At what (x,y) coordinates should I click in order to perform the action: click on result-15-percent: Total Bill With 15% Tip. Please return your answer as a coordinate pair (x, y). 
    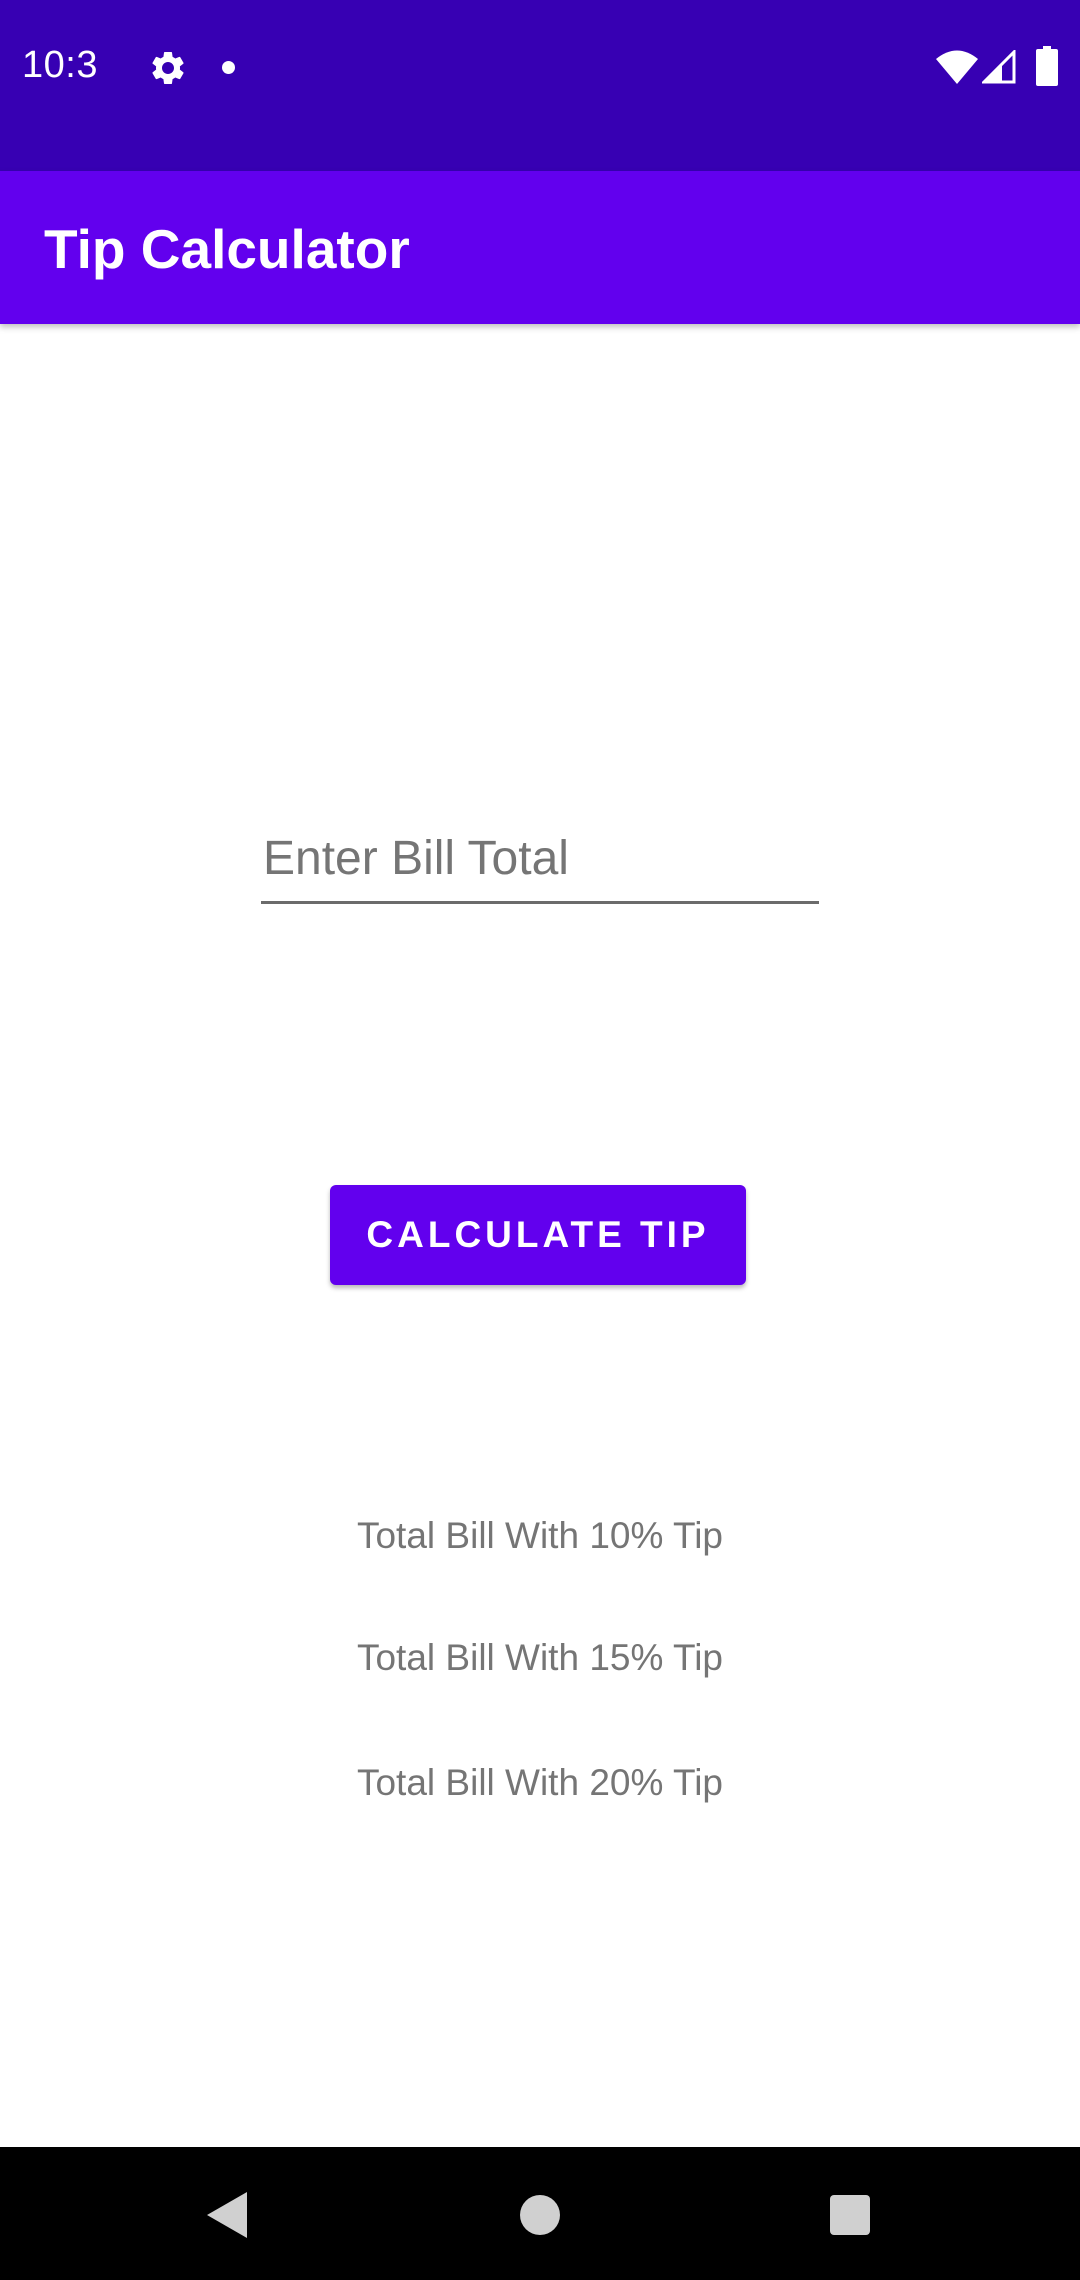
    Looking at the image, I should click on (540, 1657).